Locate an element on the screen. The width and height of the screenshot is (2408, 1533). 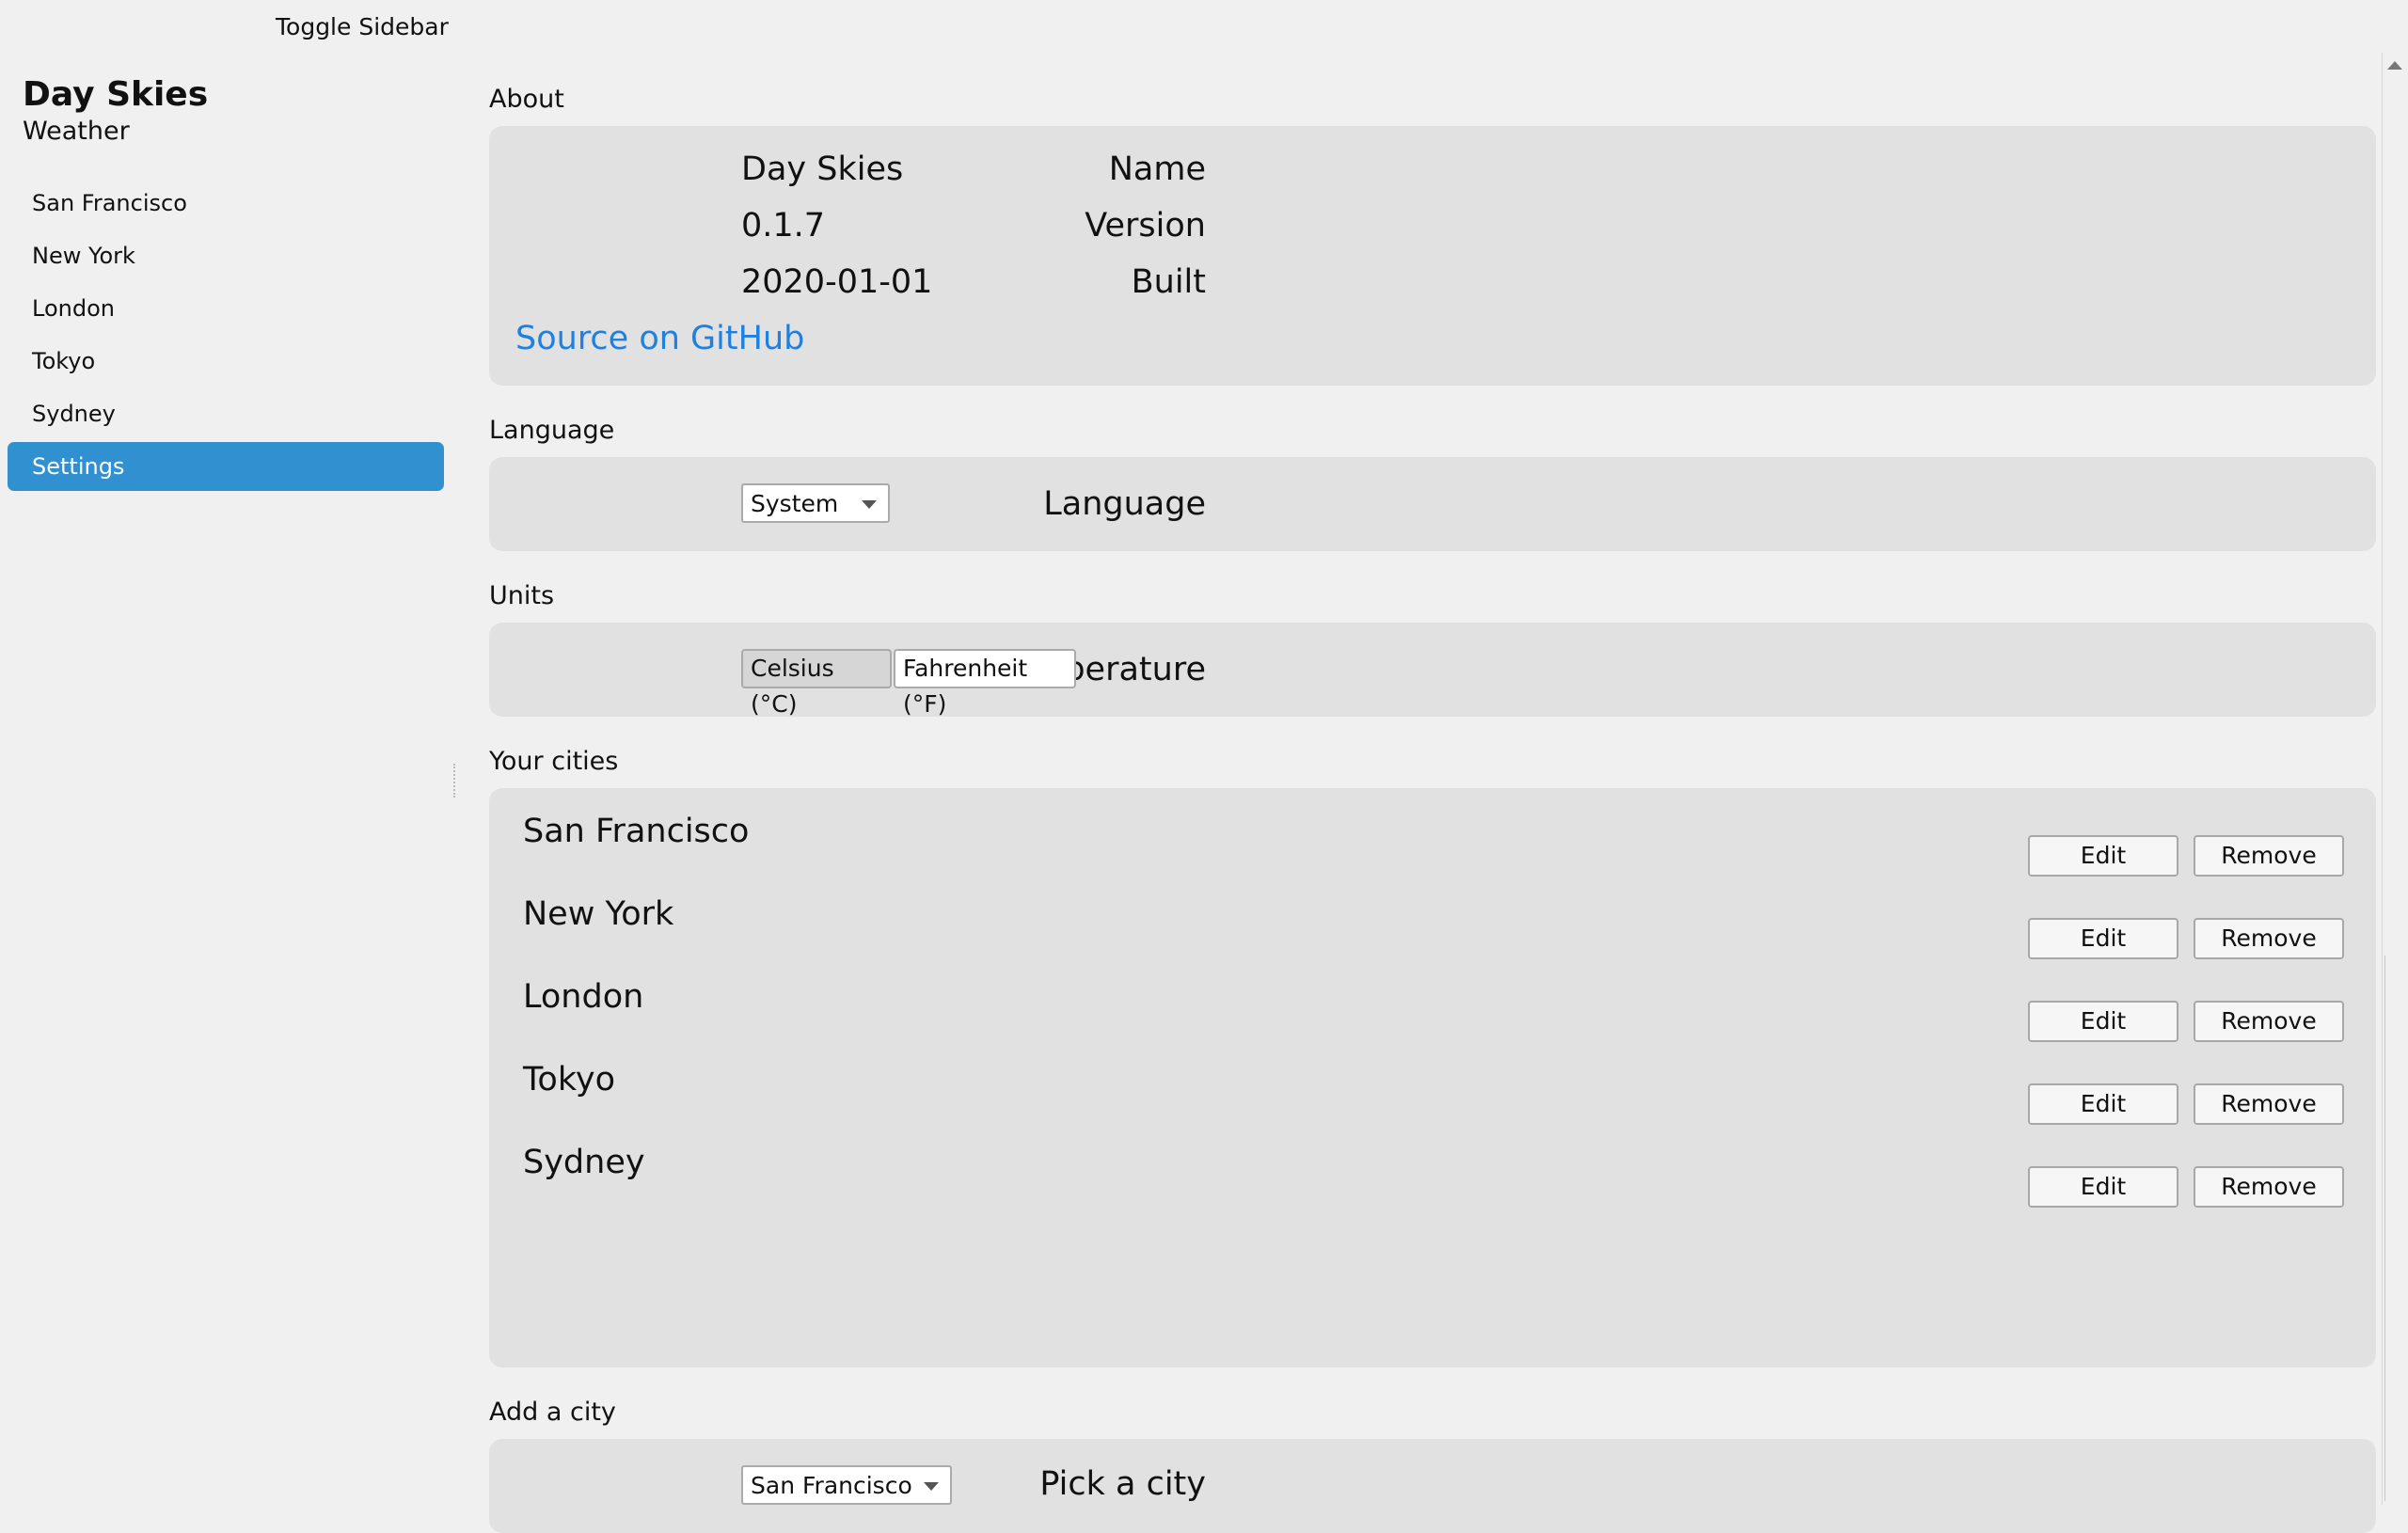
pick-city-label: Pick a city is located at coordinates (1123, 1484).